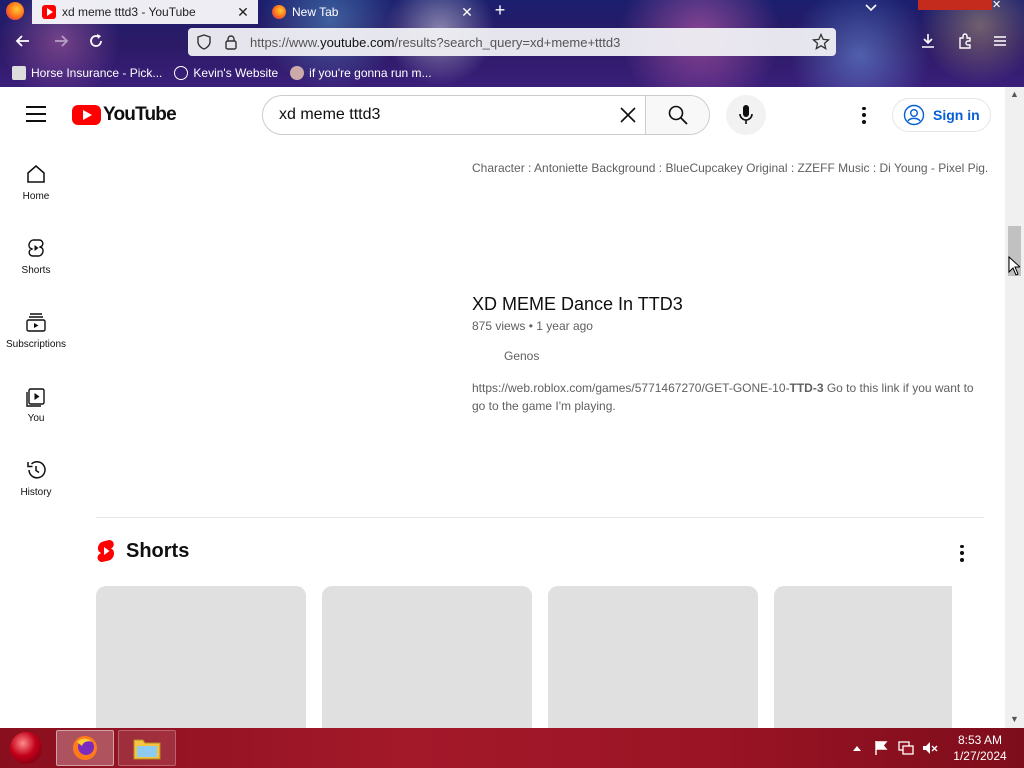  Describe the element at coordinates (204, 42) in the screenshot. I see `tracking-protection-shield-icon` at that location.